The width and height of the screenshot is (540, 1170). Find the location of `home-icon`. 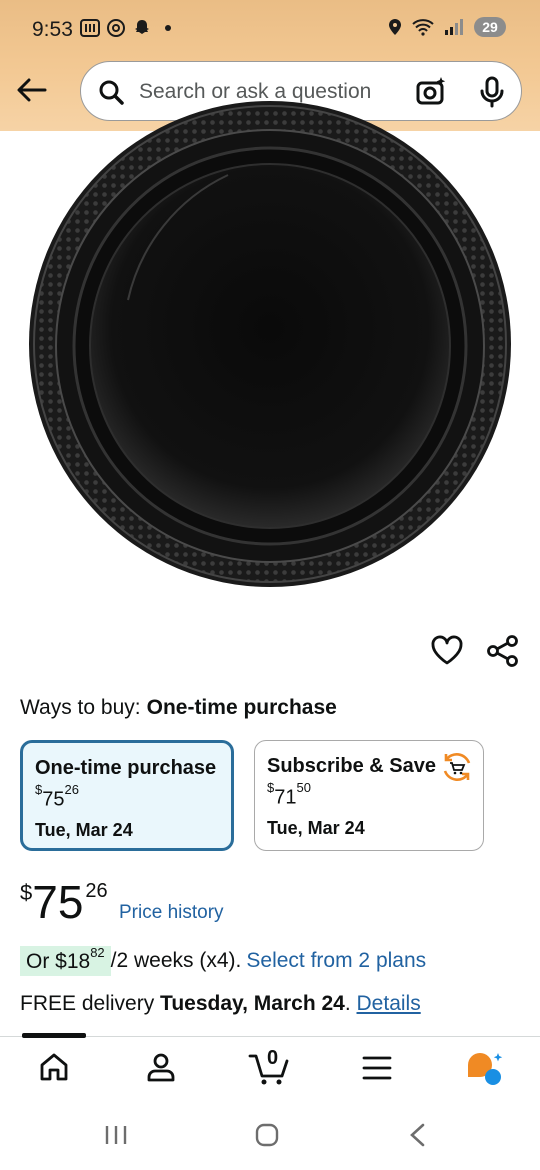

home-icon is located at coordinates (54, 1067).